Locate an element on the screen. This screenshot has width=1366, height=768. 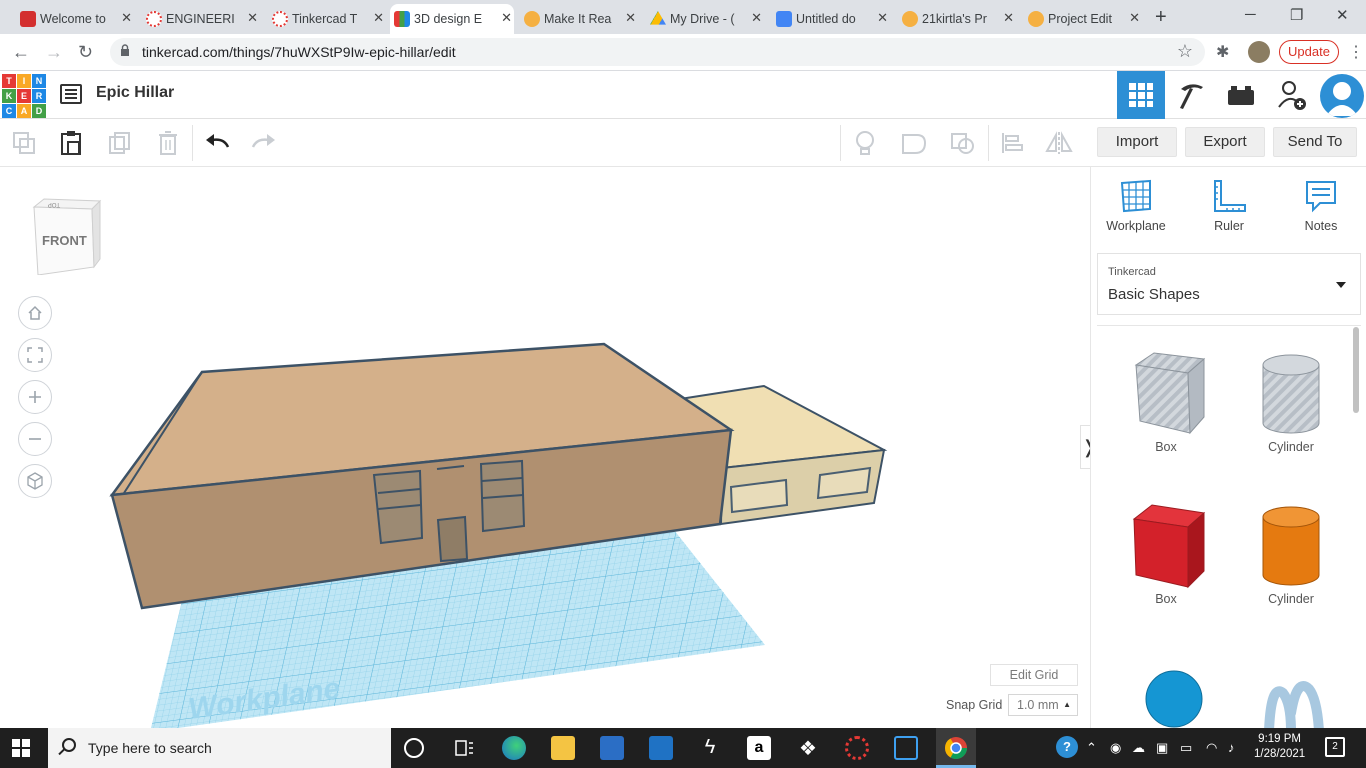
help-icon: ? is located at coordinates (1067, 747).